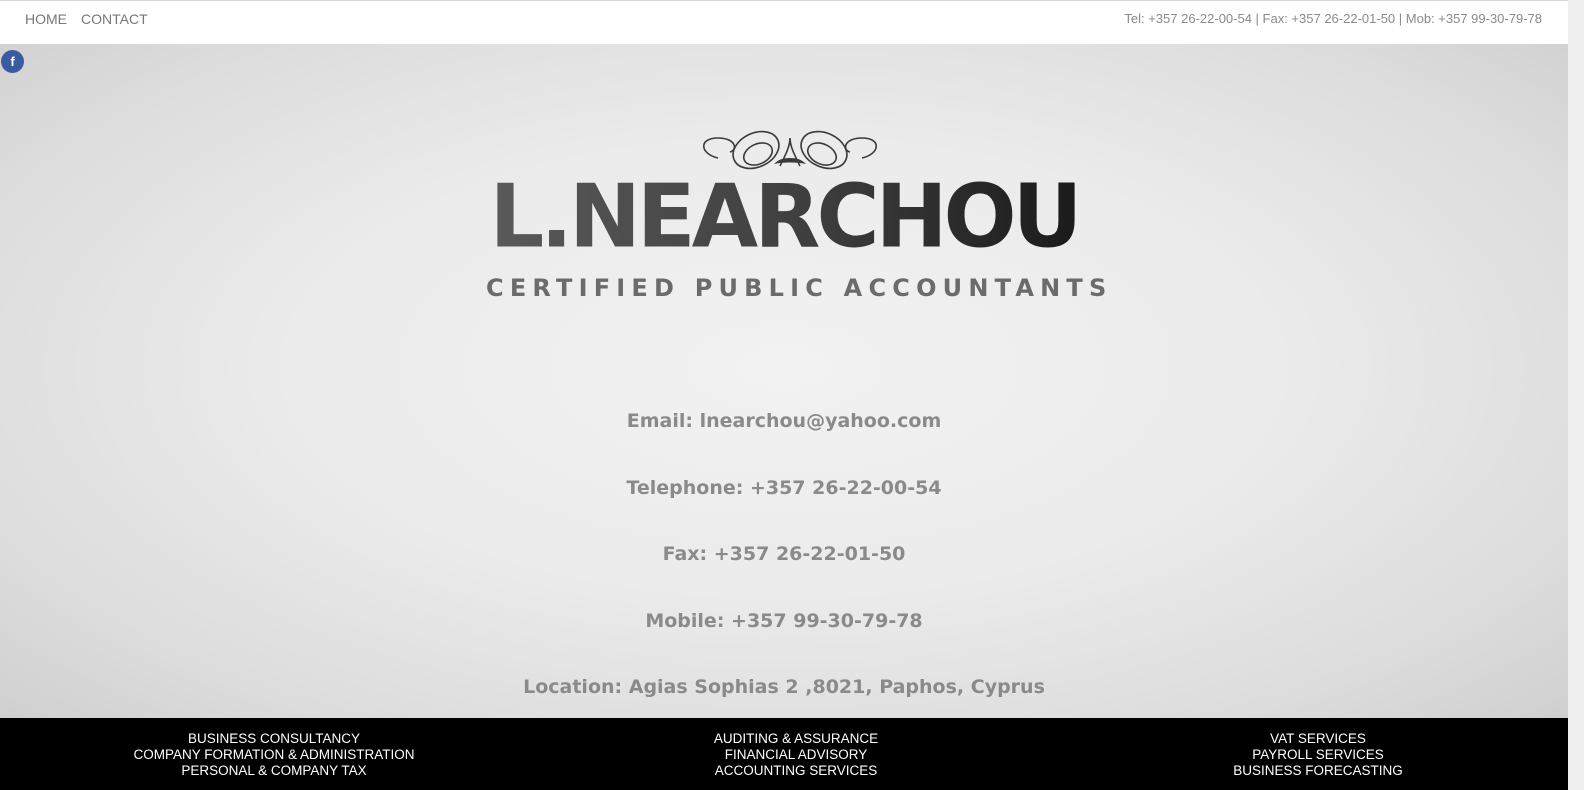 This screenshot has height=790, width=1584. I want to click on service-link: BUSINESS FORECASTING, so click(1318, 771).